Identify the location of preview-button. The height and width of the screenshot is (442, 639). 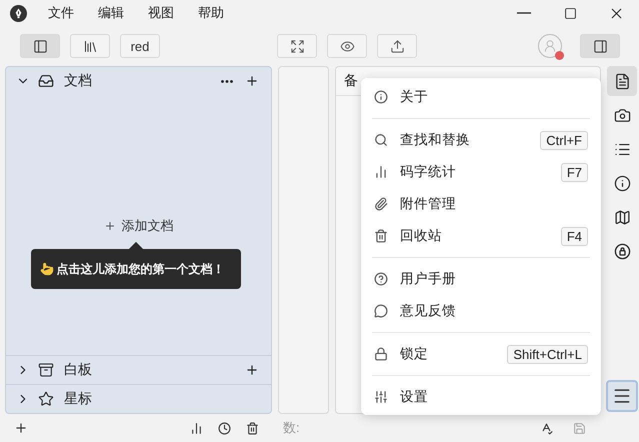
(347, 46).